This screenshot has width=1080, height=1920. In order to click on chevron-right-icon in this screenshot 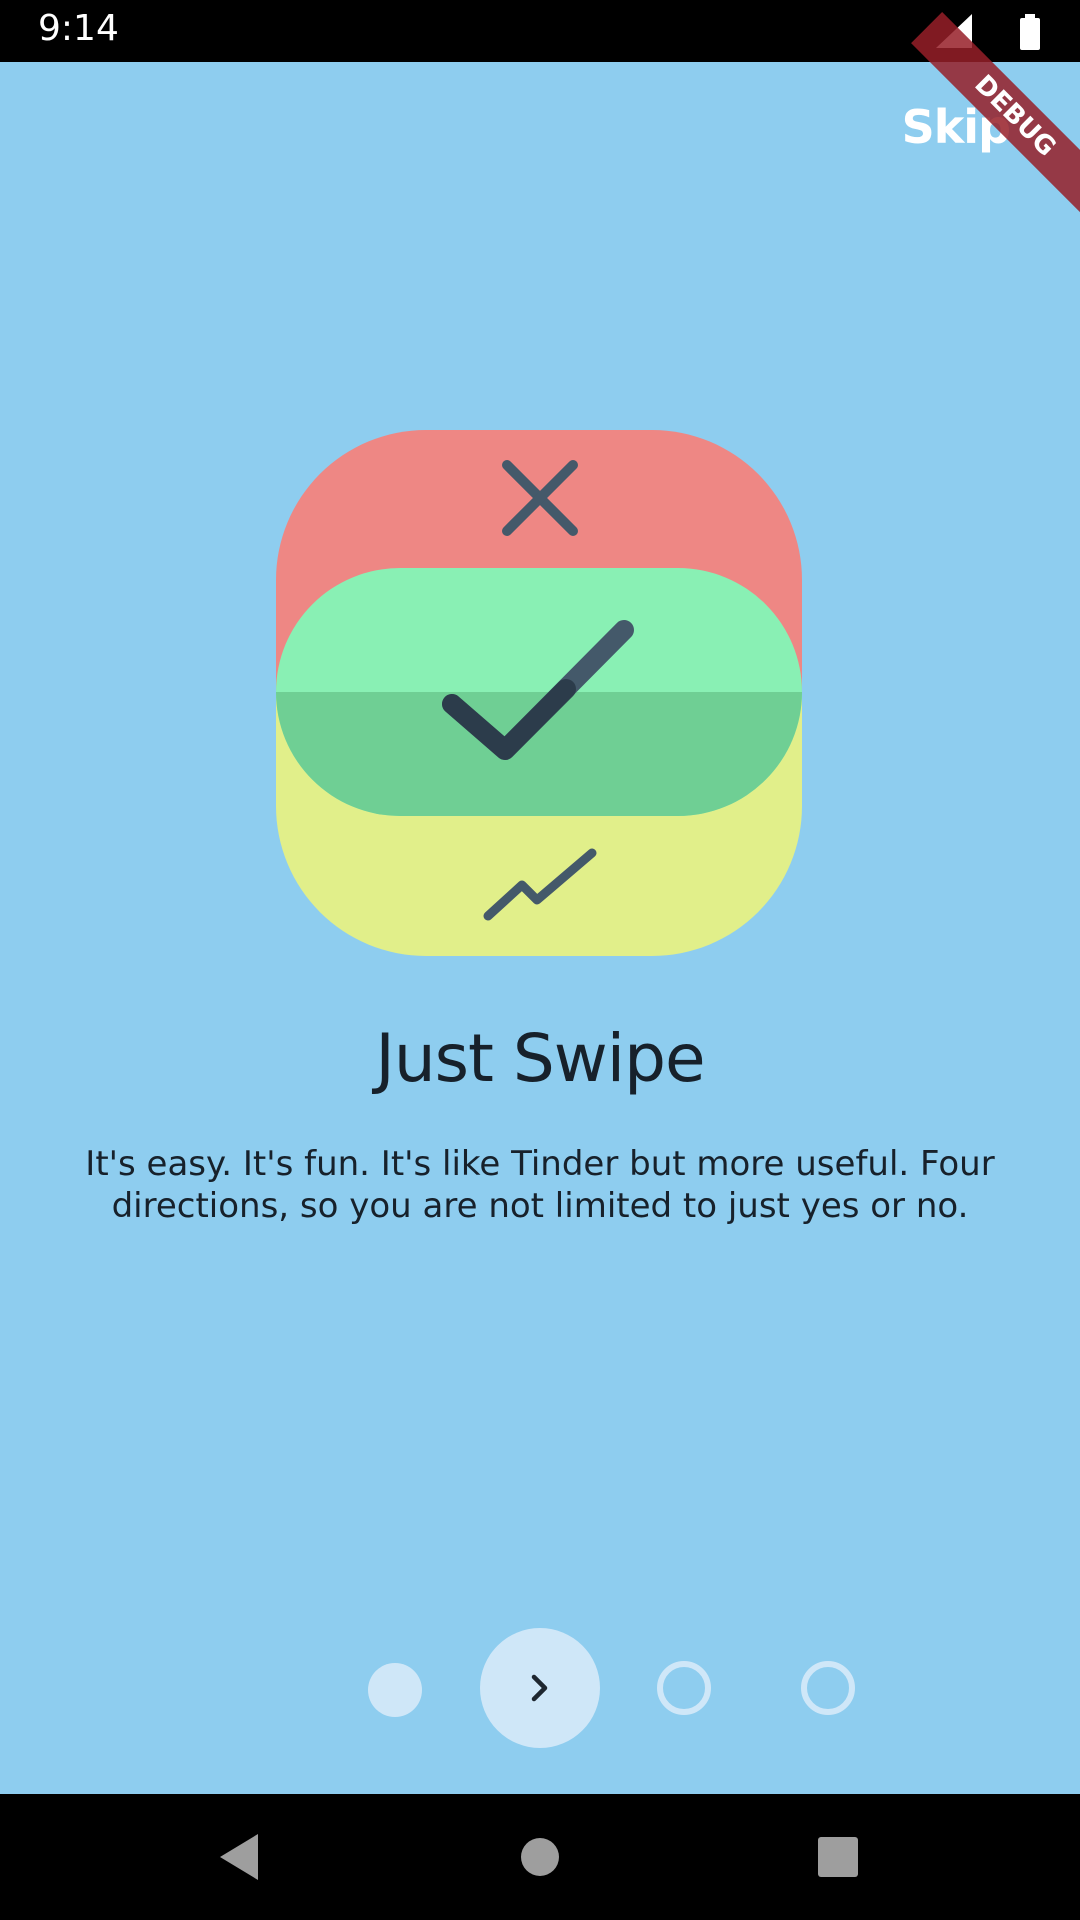, I will do `click(539, 1688)`.